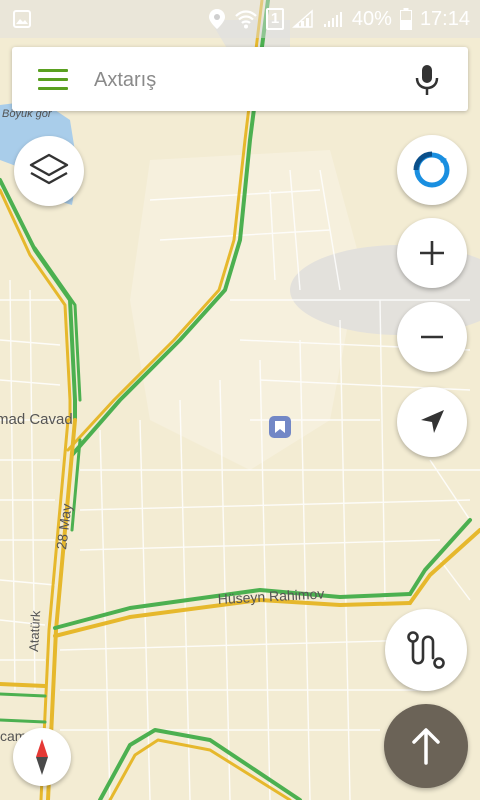  I want to click on minus-icon, so click(432, 337).